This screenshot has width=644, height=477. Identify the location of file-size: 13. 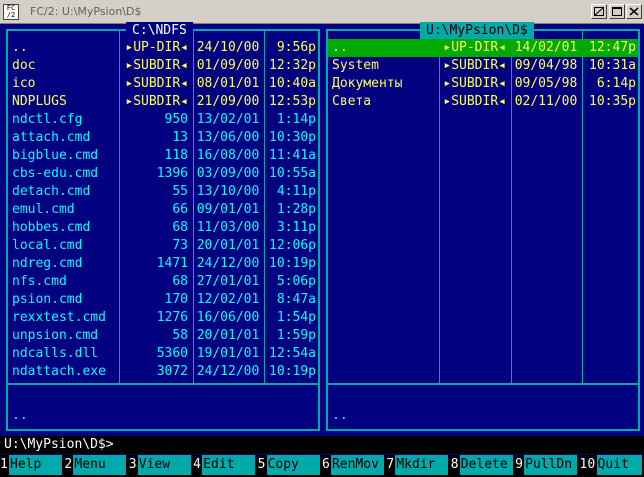
(180, 137).